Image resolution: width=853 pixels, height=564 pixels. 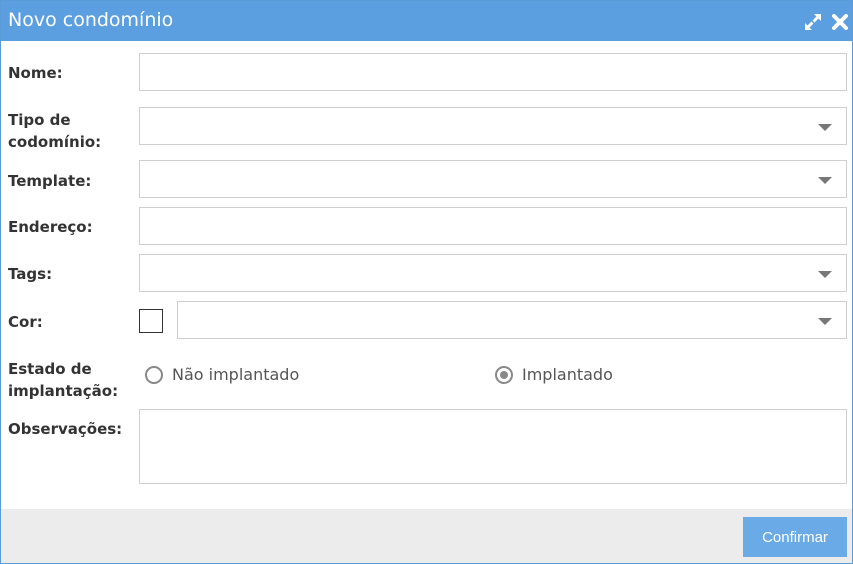 I want to click on notes-label: Observações:, so click(x=65, y=429).